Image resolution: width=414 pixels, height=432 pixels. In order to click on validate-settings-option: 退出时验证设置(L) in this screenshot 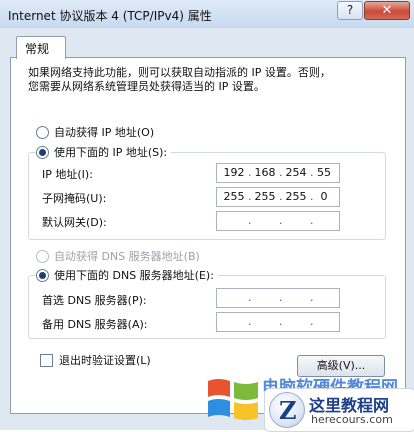, I will do `click(95, 360)`.